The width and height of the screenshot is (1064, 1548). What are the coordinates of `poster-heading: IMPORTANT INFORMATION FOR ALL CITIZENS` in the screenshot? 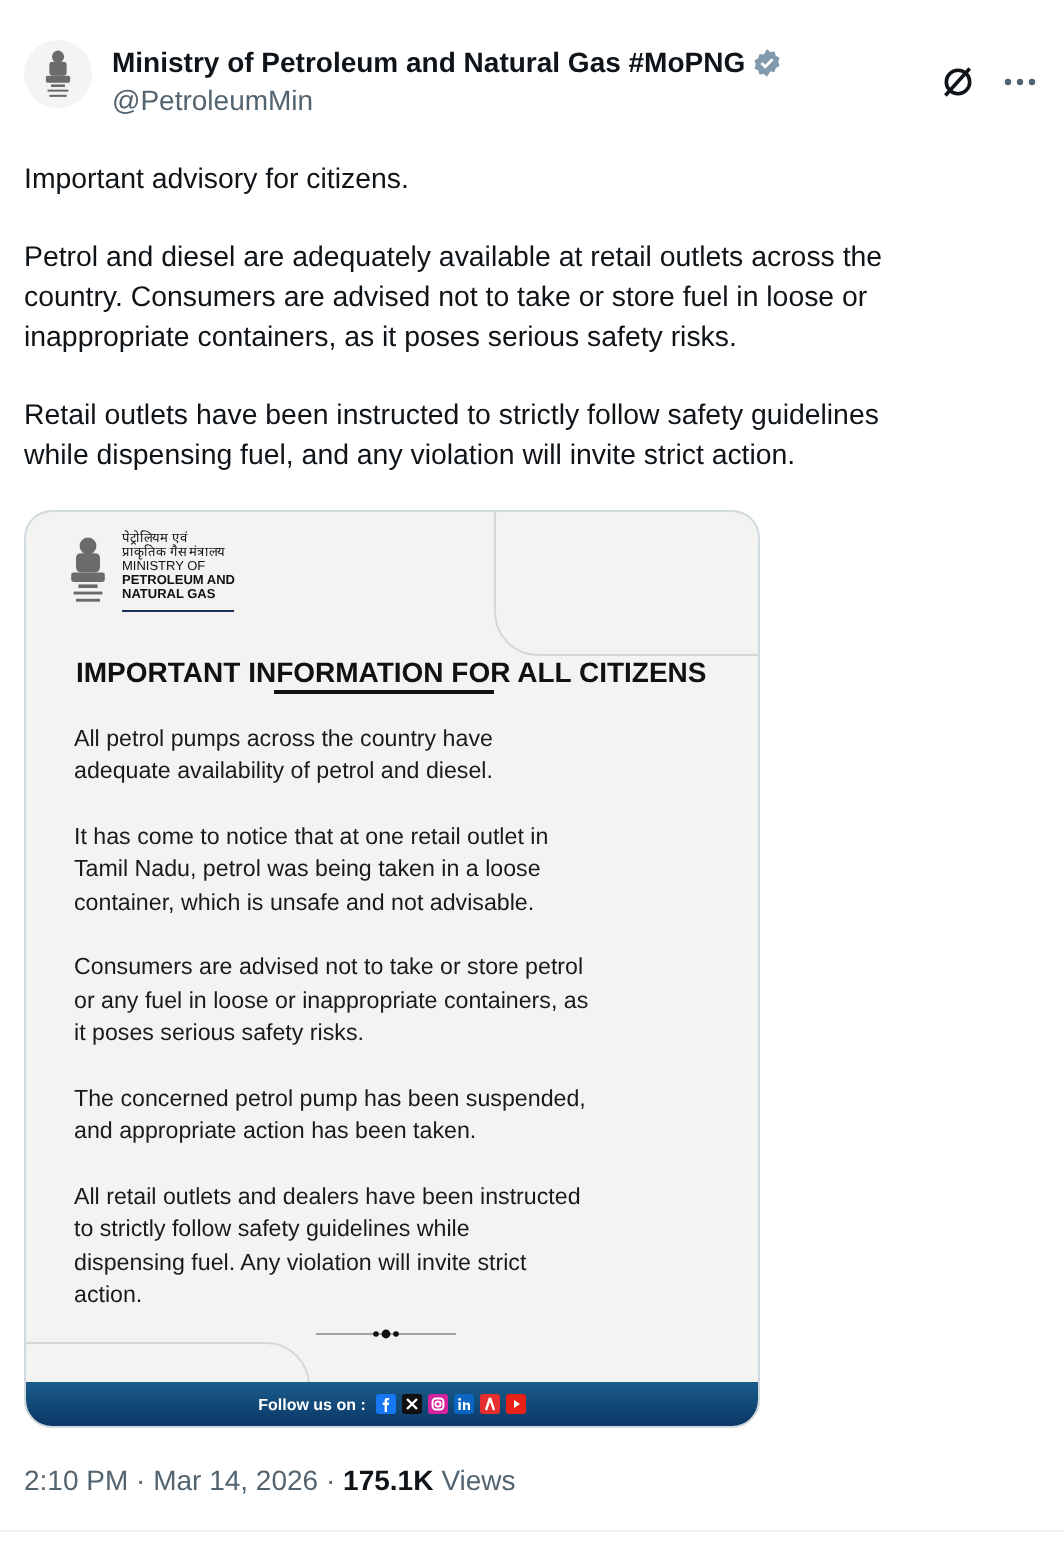 It's located at (392, 672).